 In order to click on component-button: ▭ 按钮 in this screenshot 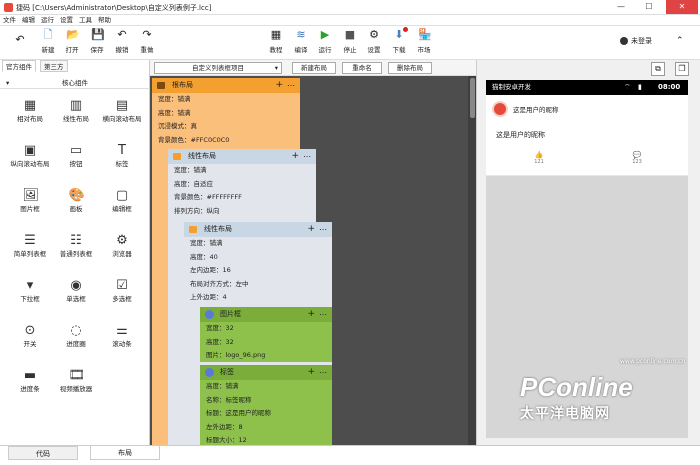, I will do `click(76, 155)`.